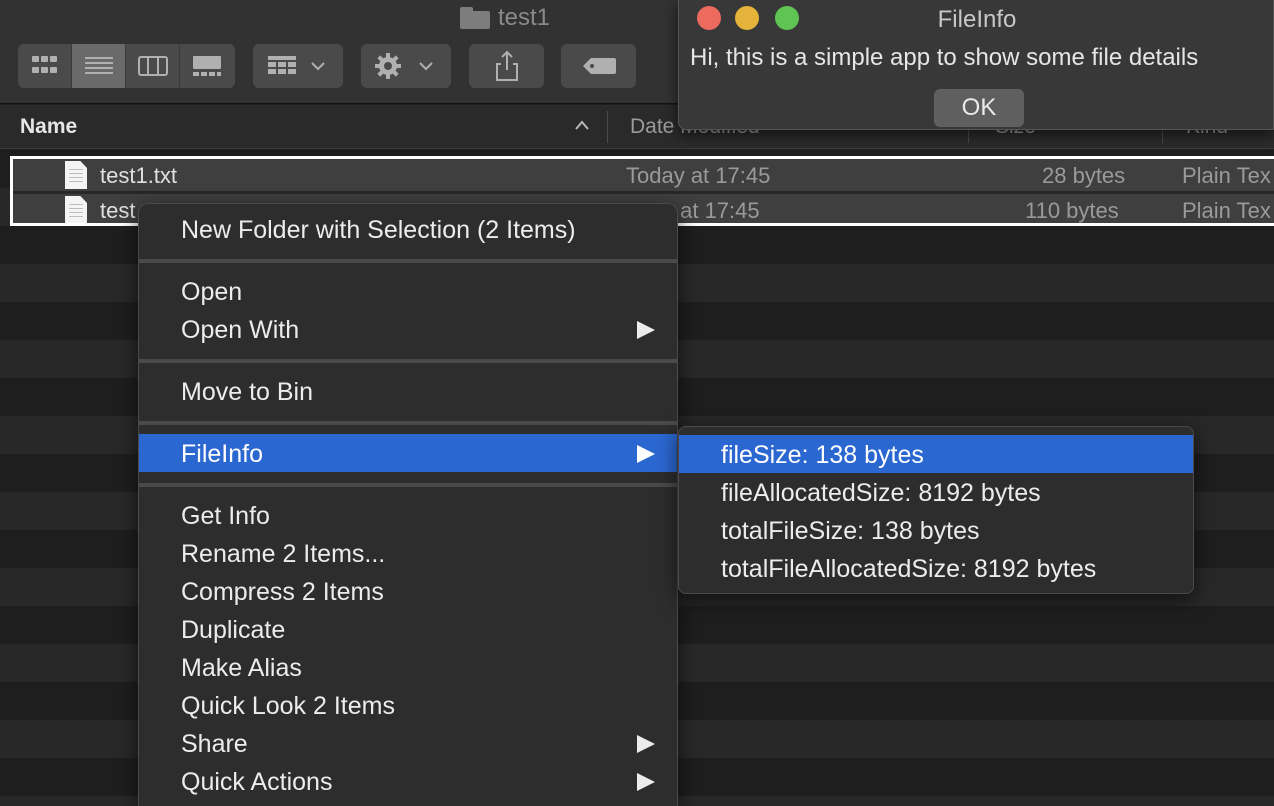 This screenshot has height=806, width=1274. What do you see at coordinates (936, 454) in the screenshot?
I see `submenu-item-file-size: fileSize: 138 bytes` at bounding box center [936, 454].